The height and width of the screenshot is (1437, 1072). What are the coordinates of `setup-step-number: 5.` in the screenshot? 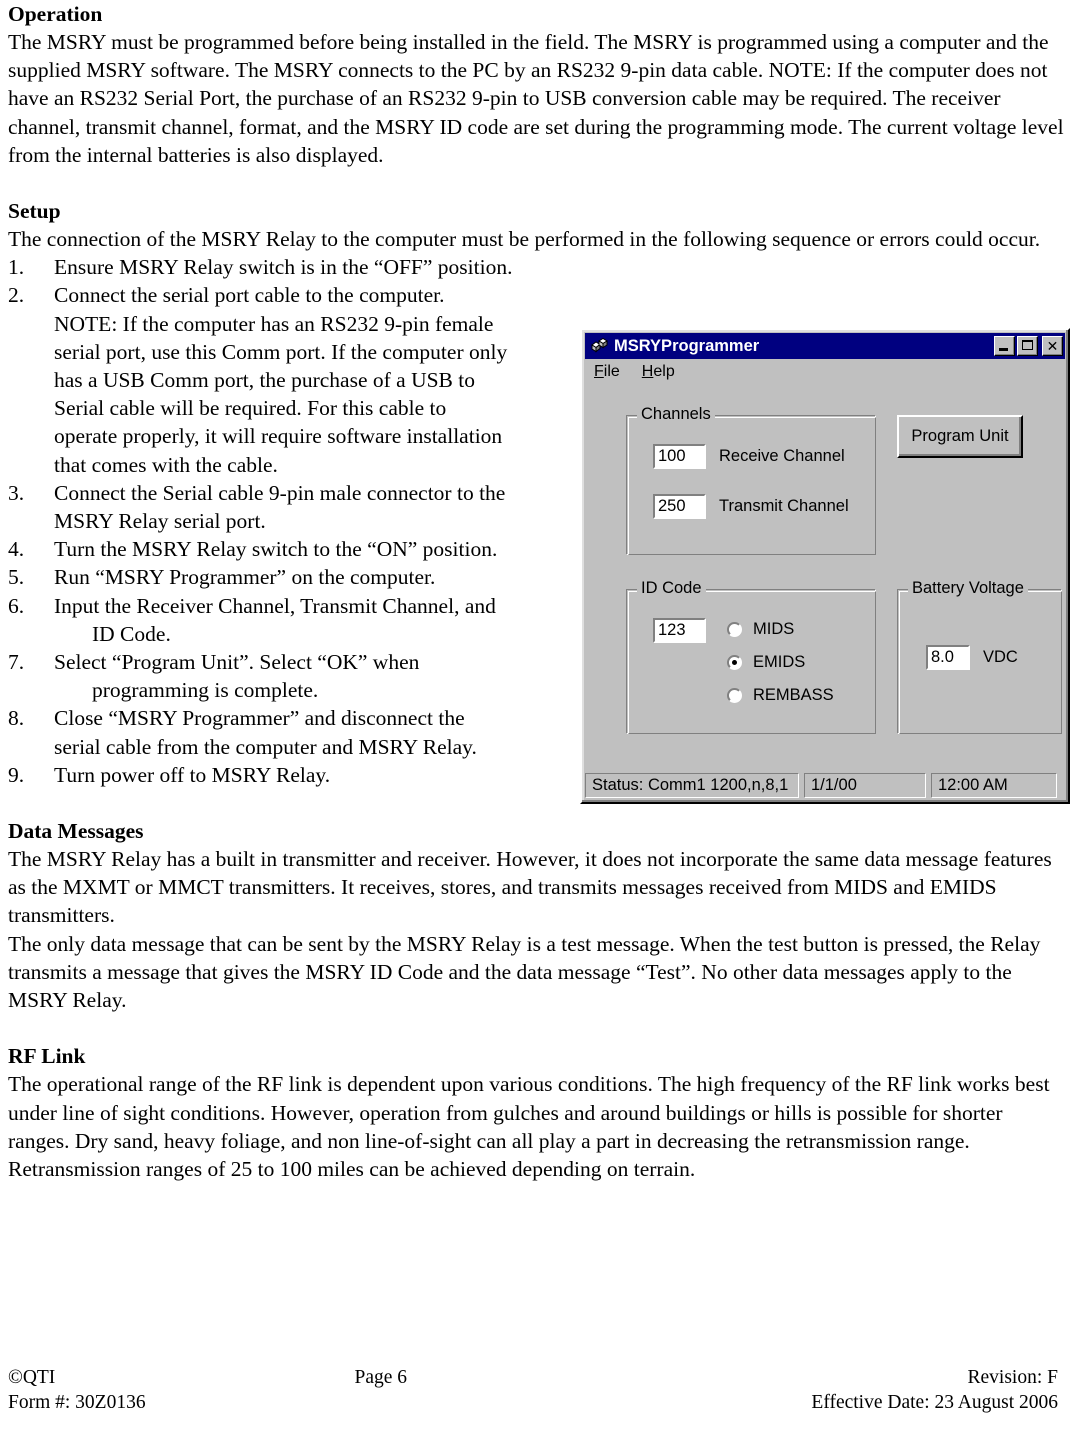 It's located at (16, 577).